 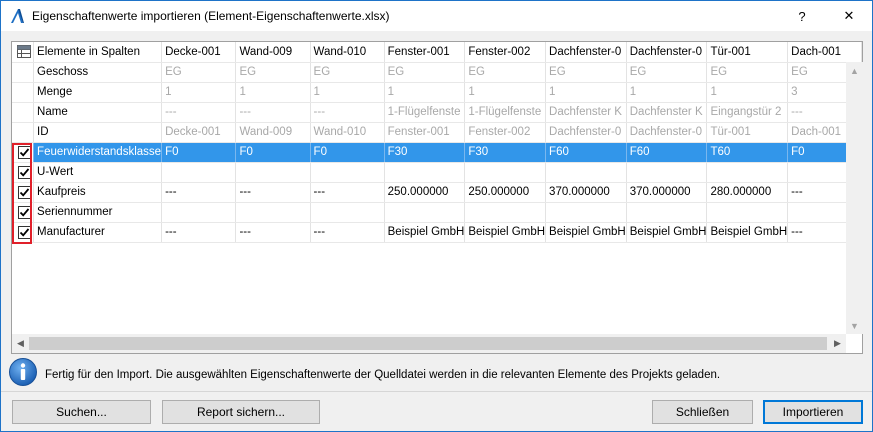 I want to click on column-header: Decke-001, so click(x=199, y=52).